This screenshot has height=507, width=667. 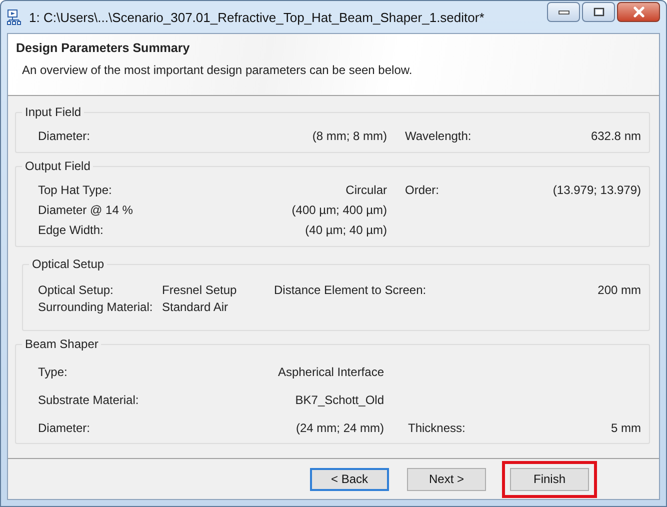 I want to click on field-label: Wavelength:, so click(x=438, y=136).